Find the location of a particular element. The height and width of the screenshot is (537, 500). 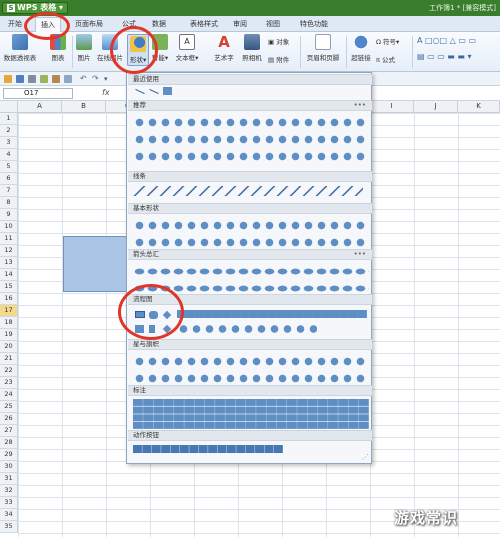

tab-table-style: 表格样式 is located at coordinates (204, 24).